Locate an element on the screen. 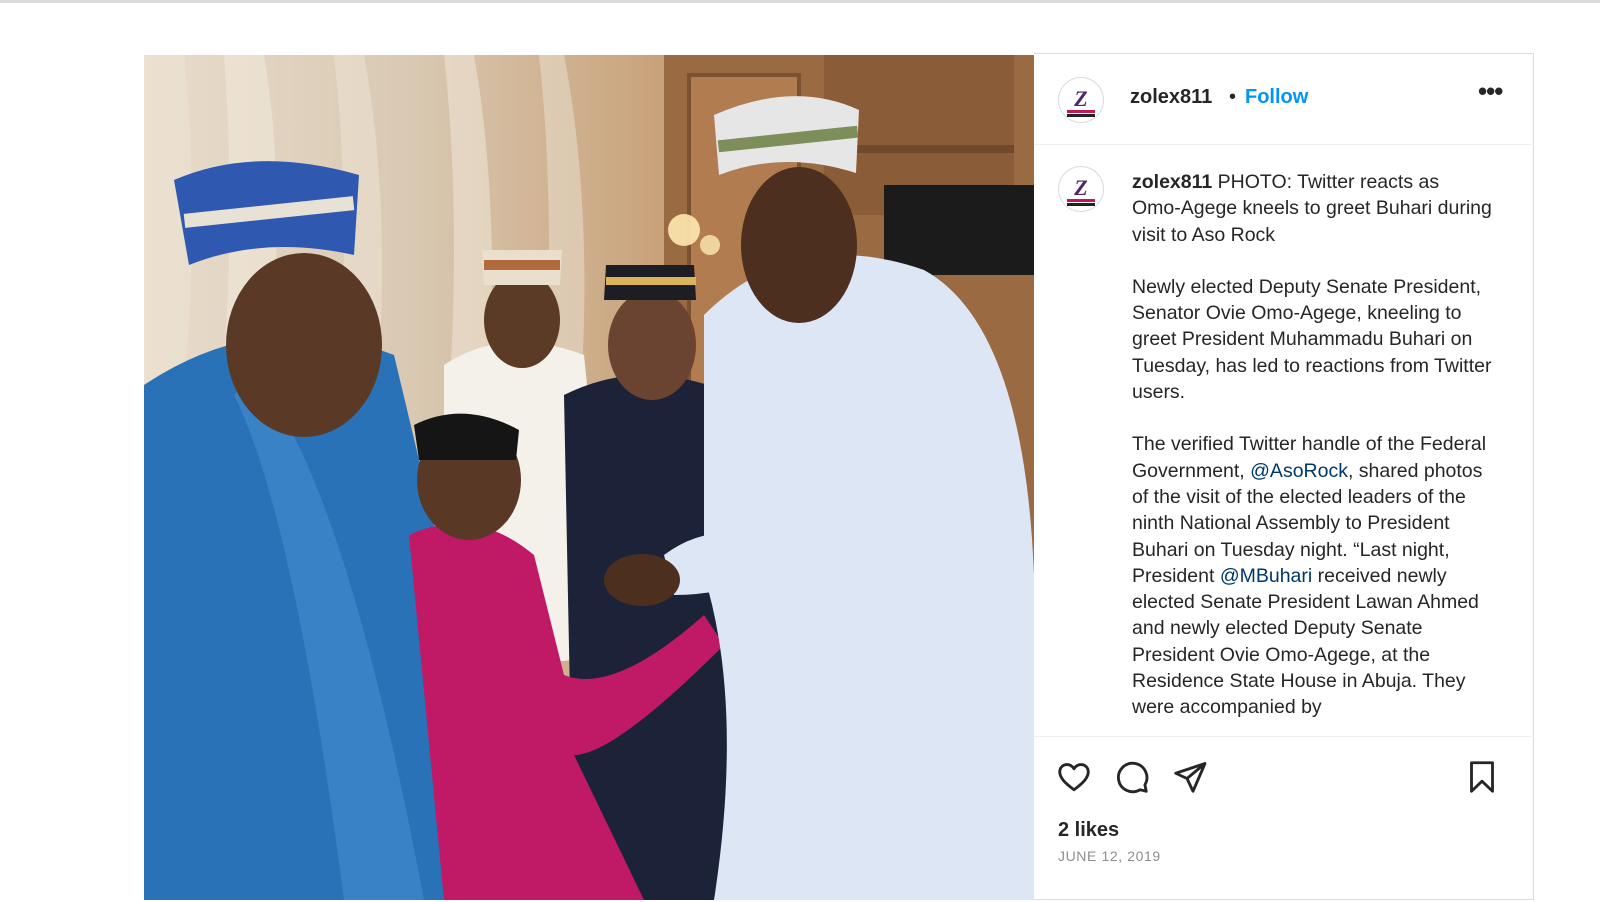  caption-avatar: Z is located at coordinates (1081, 189).